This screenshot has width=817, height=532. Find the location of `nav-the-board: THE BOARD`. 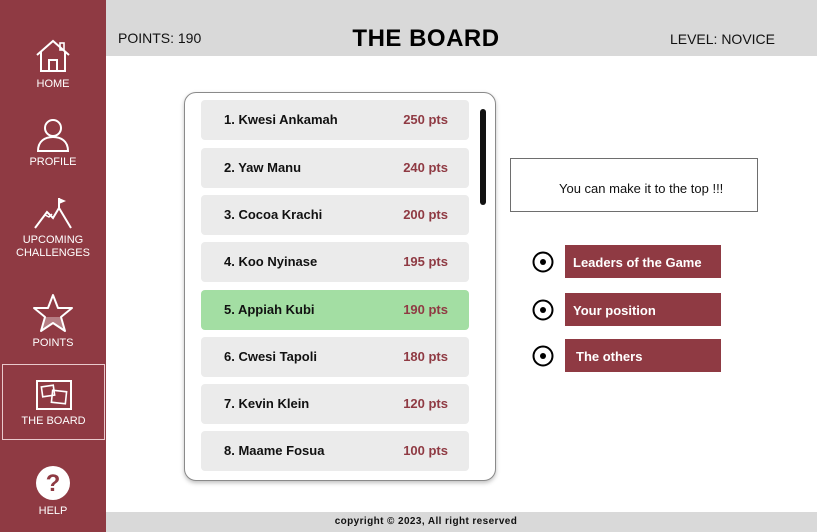

nav-the-board: THE BOARD is located at coordinates (53, 402).